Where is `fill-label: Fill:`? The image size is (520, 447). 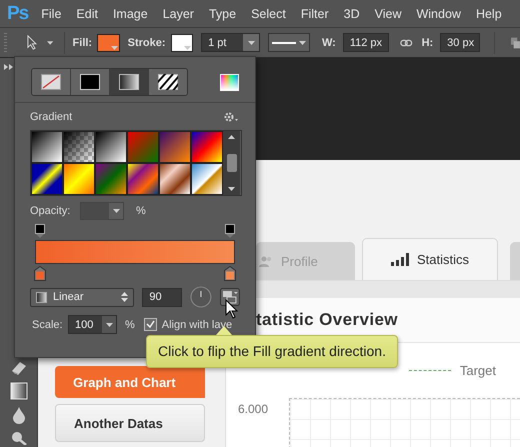
fill-label: Fill: is located at coordinates (82, 42).